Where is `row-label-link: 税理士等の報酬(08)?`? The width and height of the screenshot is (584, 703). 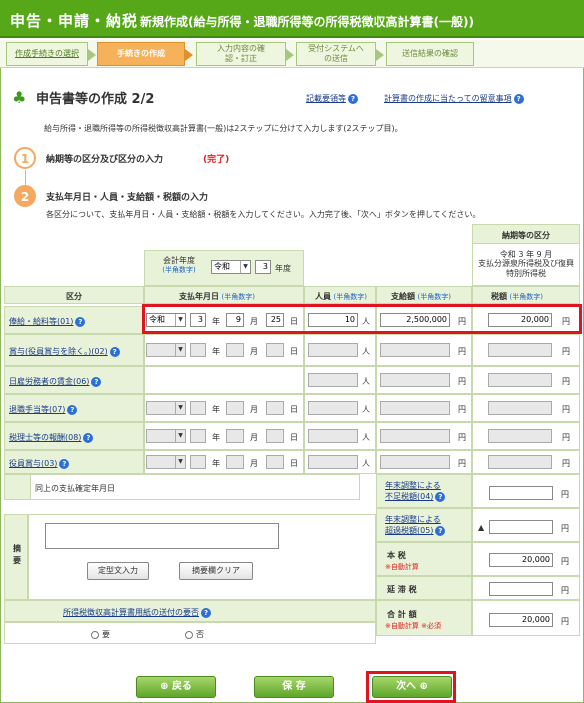 row-label-link: 税理士等の報酬(08)? is located at coordinates (51, 437).